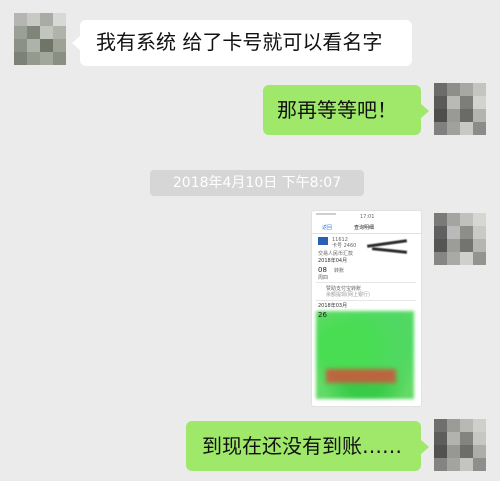 The width and height of the screenshot is (500, 481). What do you see at coordinates (323, 241) in the screenshot?
I see `bank-logo` at bounding box center [323, 241].